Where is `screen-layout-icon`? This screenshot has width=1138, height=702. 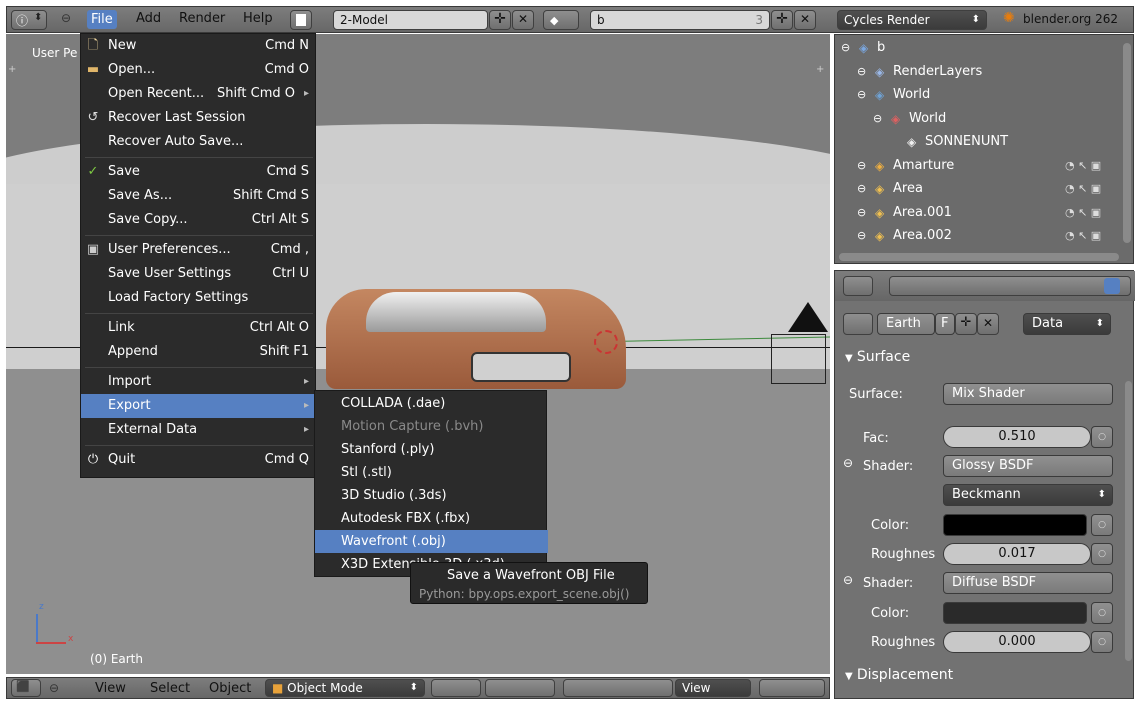
screen-layout-icon is located at coordinates (301, 20).